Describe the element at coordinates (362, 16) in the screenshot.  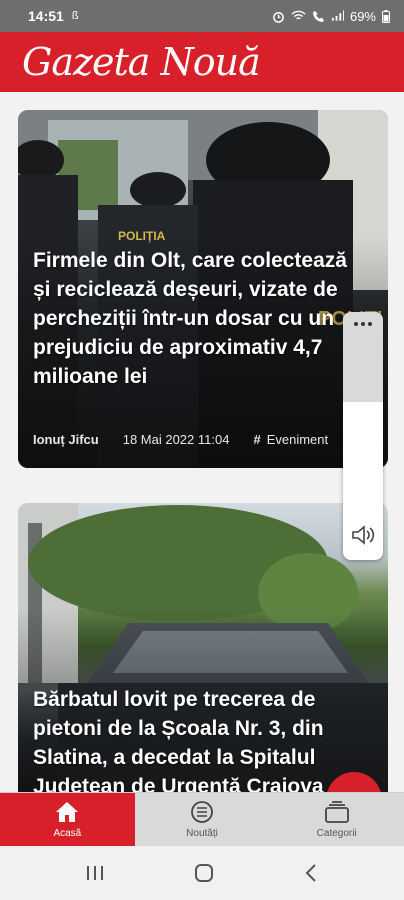
I see `battery-percent: 69%` at that location.